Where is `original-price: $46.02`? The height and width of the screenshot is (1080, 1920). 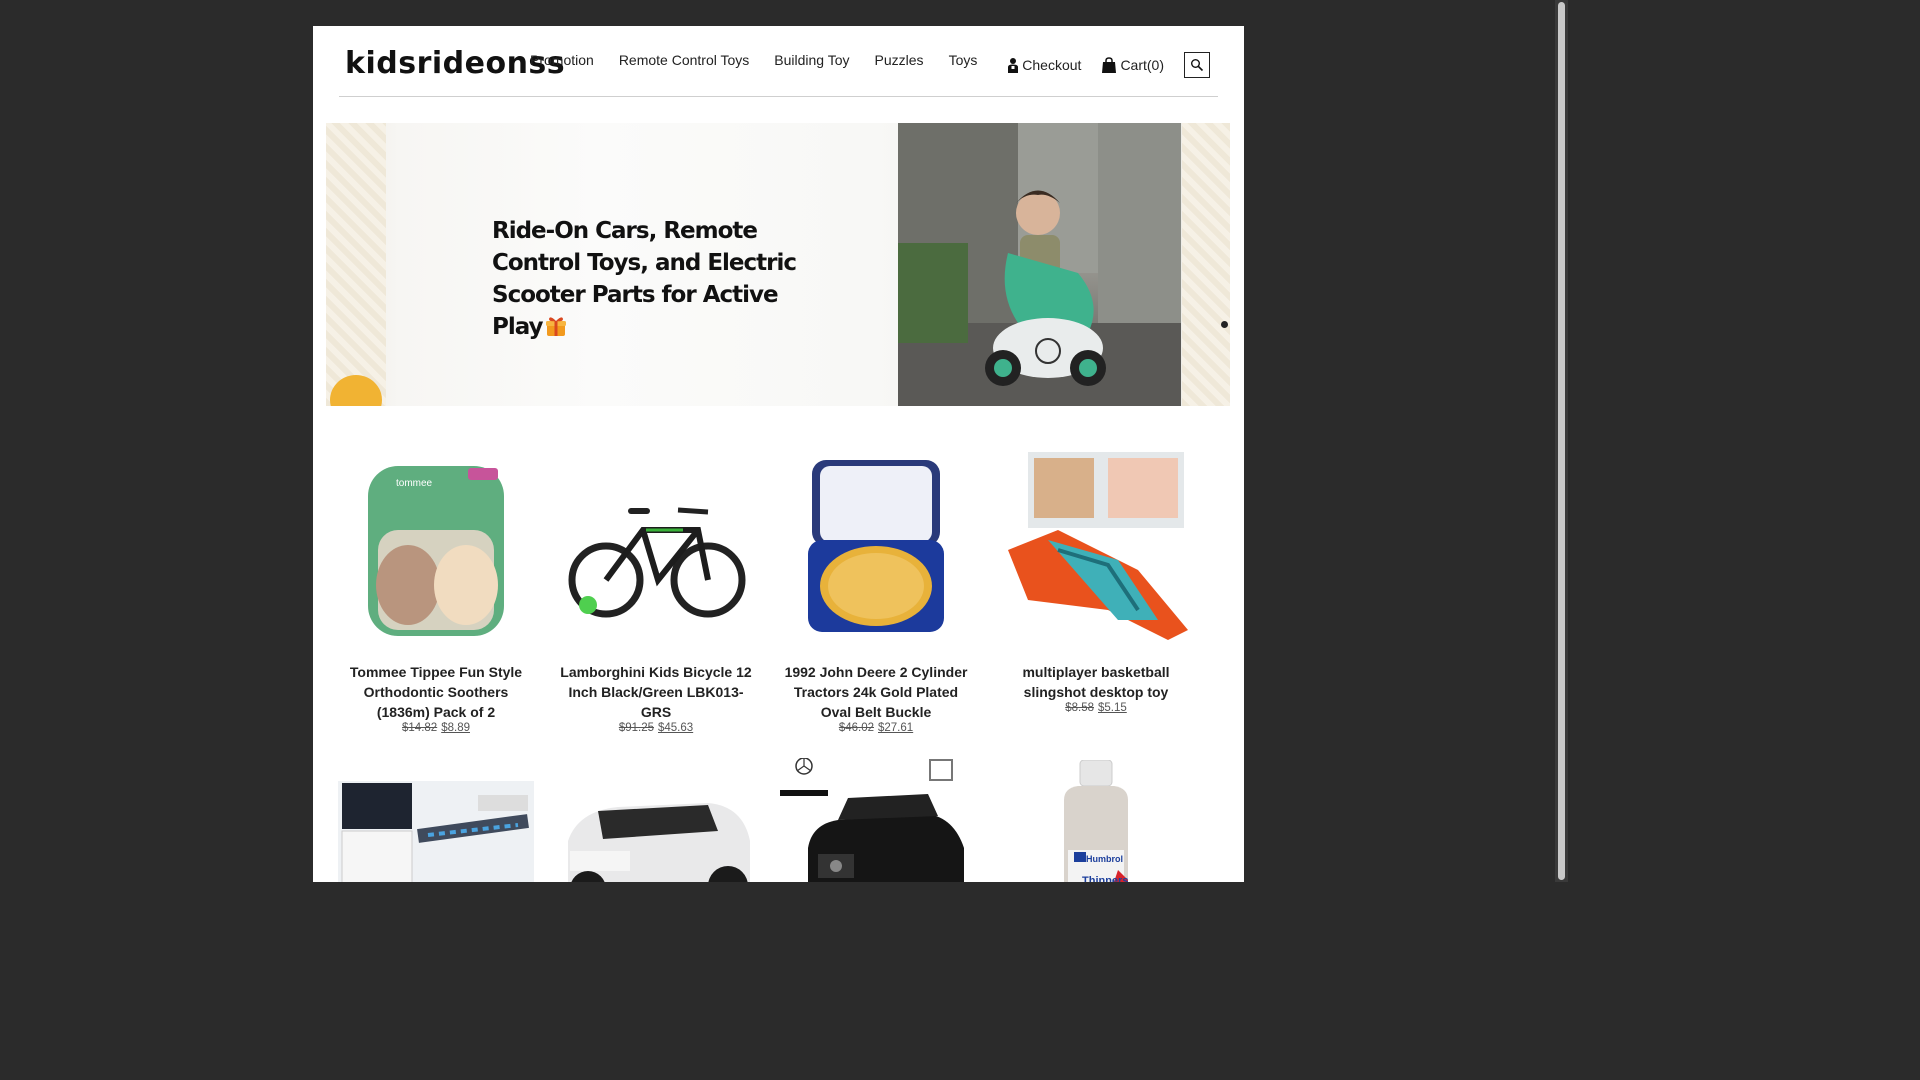 original-price: $46.02 is located at coordinates (856, 728).